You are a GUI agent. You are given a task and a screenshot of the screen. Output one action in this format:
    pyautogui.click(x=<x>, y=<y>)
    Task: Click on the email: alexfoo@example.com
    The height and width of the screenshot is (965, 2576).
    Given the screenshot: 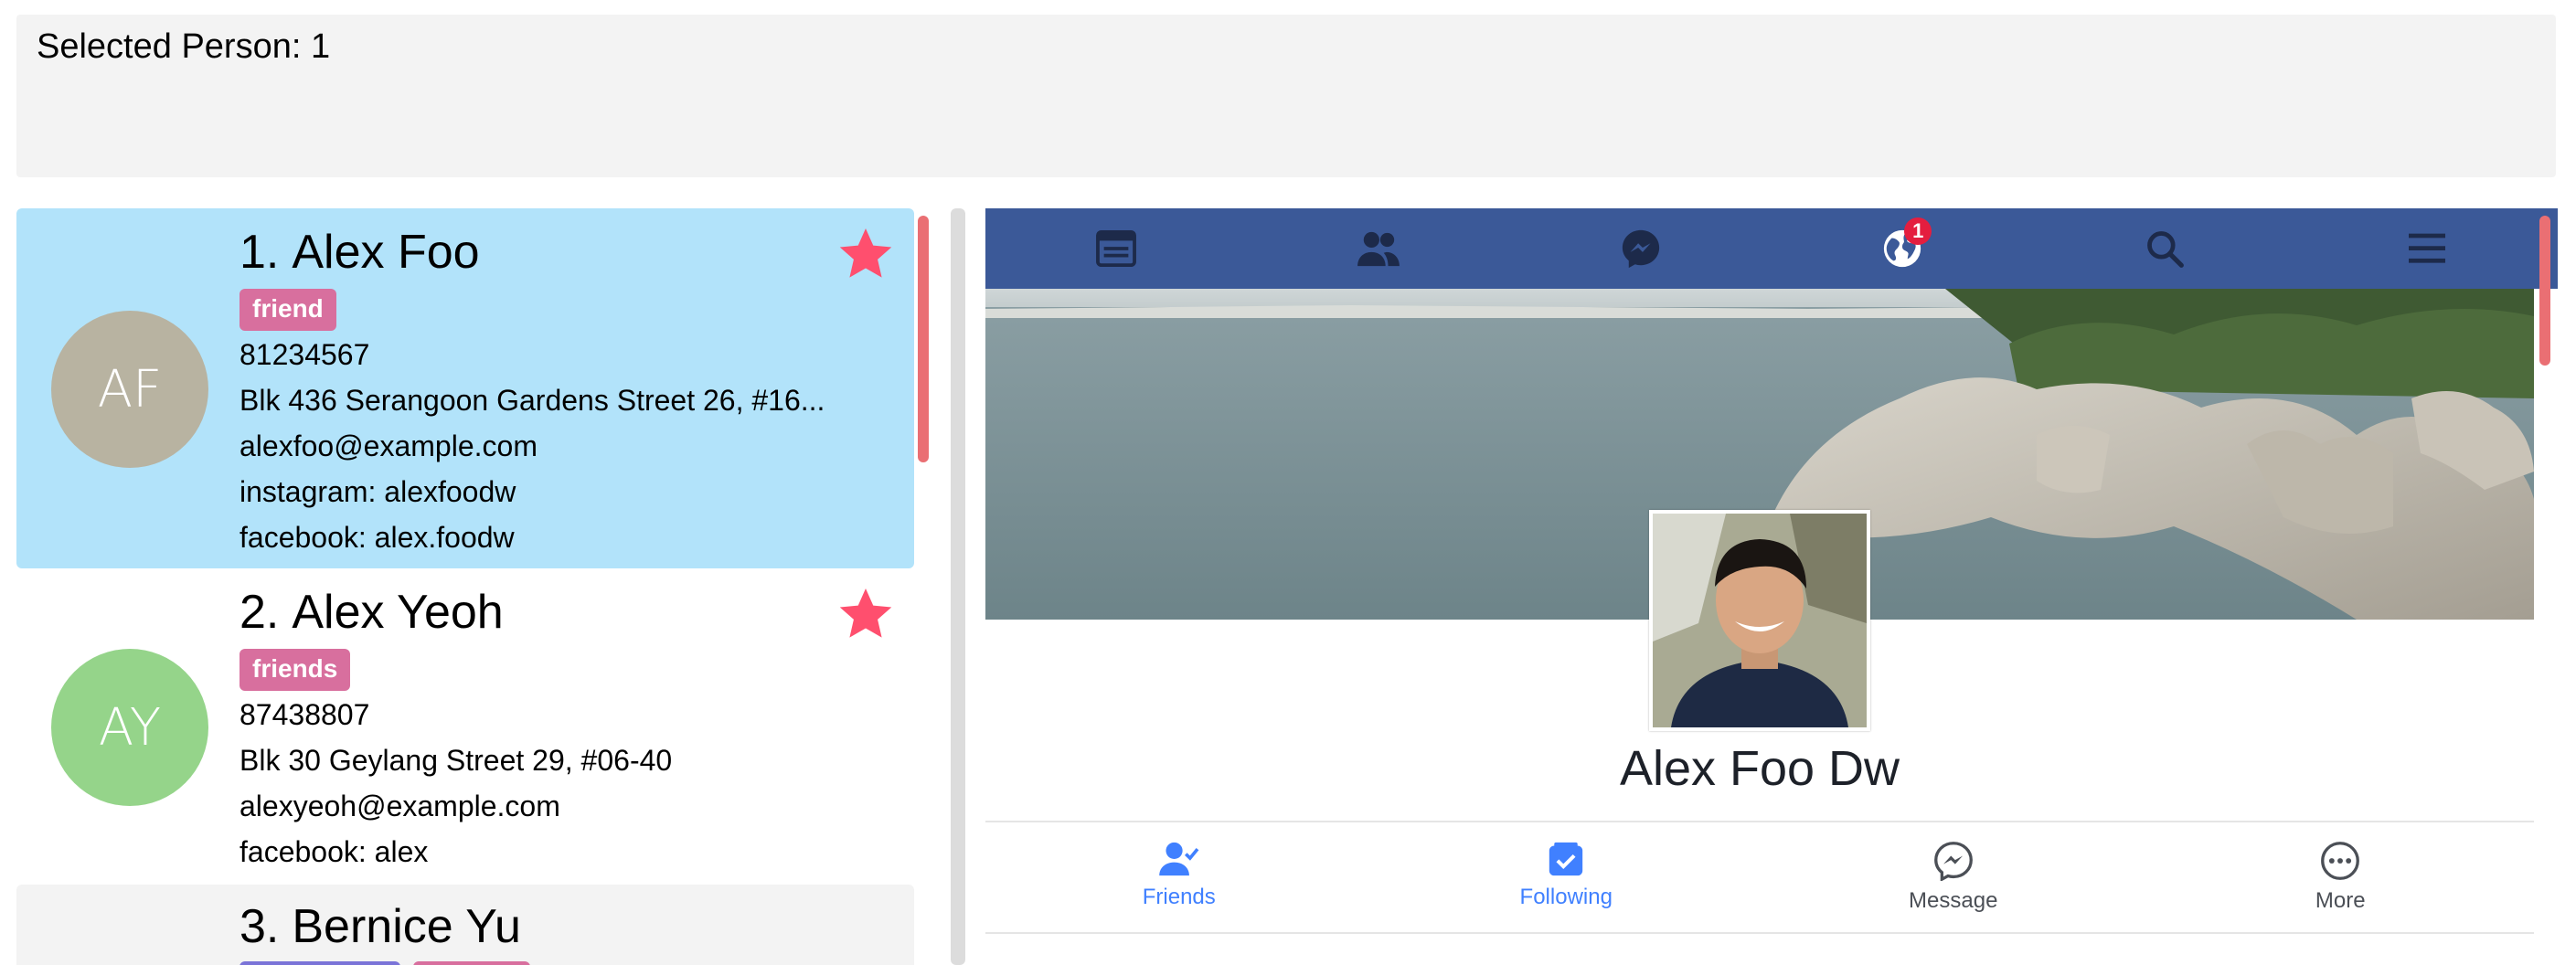 What is the action you would take?
    pyautogui.click(x=389, y=445)
    